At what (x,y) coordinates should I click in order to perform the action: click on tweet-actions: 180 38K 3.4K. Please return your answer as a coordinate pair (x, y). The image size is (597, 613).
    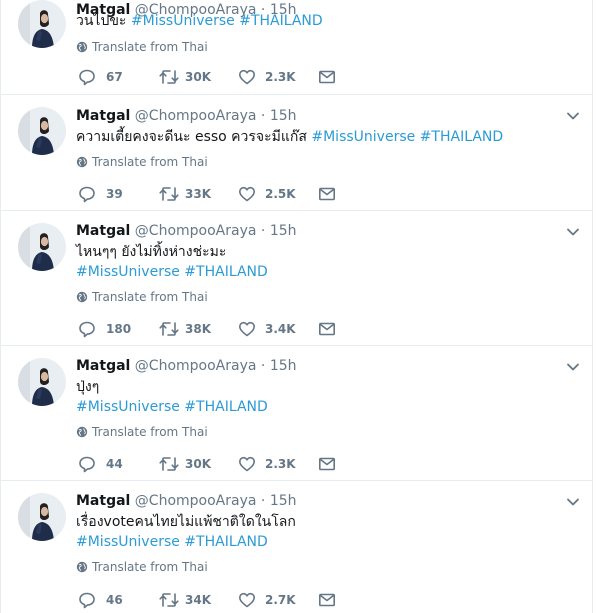
    Looking at the image, I should click on (226, 329).